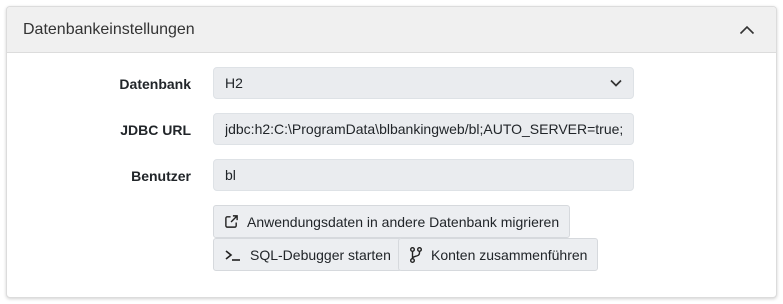  I want to click on merge-accounts-button: Konten zusammenführen, so click(498, 254).